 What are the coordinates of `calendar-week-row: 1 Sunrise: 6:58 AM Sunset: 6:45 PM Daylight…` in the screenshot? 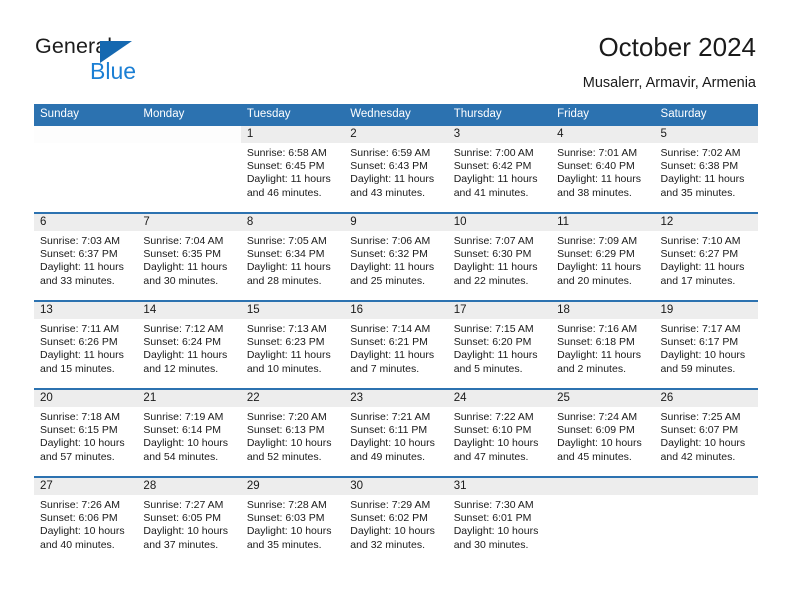 It's located at (396, 170).